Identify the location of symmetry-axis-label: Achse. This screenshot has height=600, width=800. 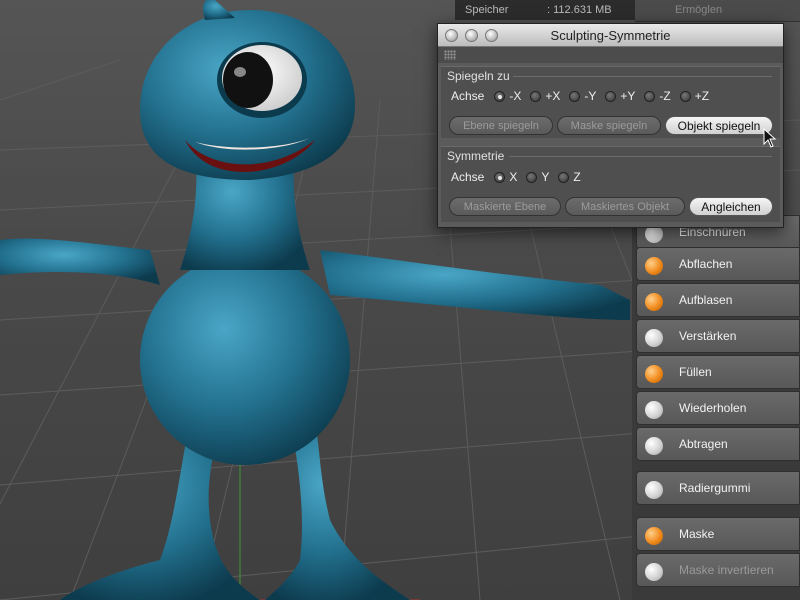
(468, 177).